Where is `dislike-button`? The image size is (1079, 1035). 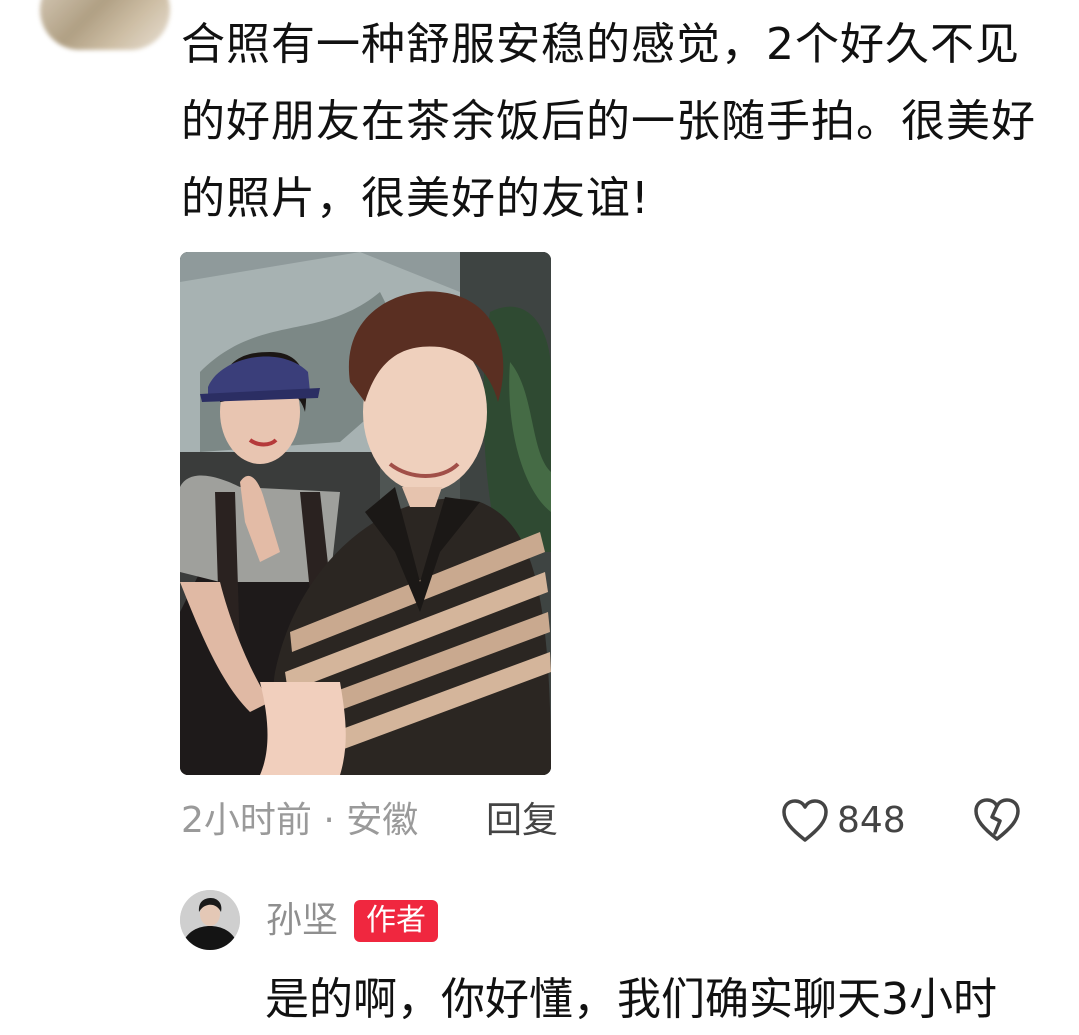 dislike-button is located at coordinates (997, 822).